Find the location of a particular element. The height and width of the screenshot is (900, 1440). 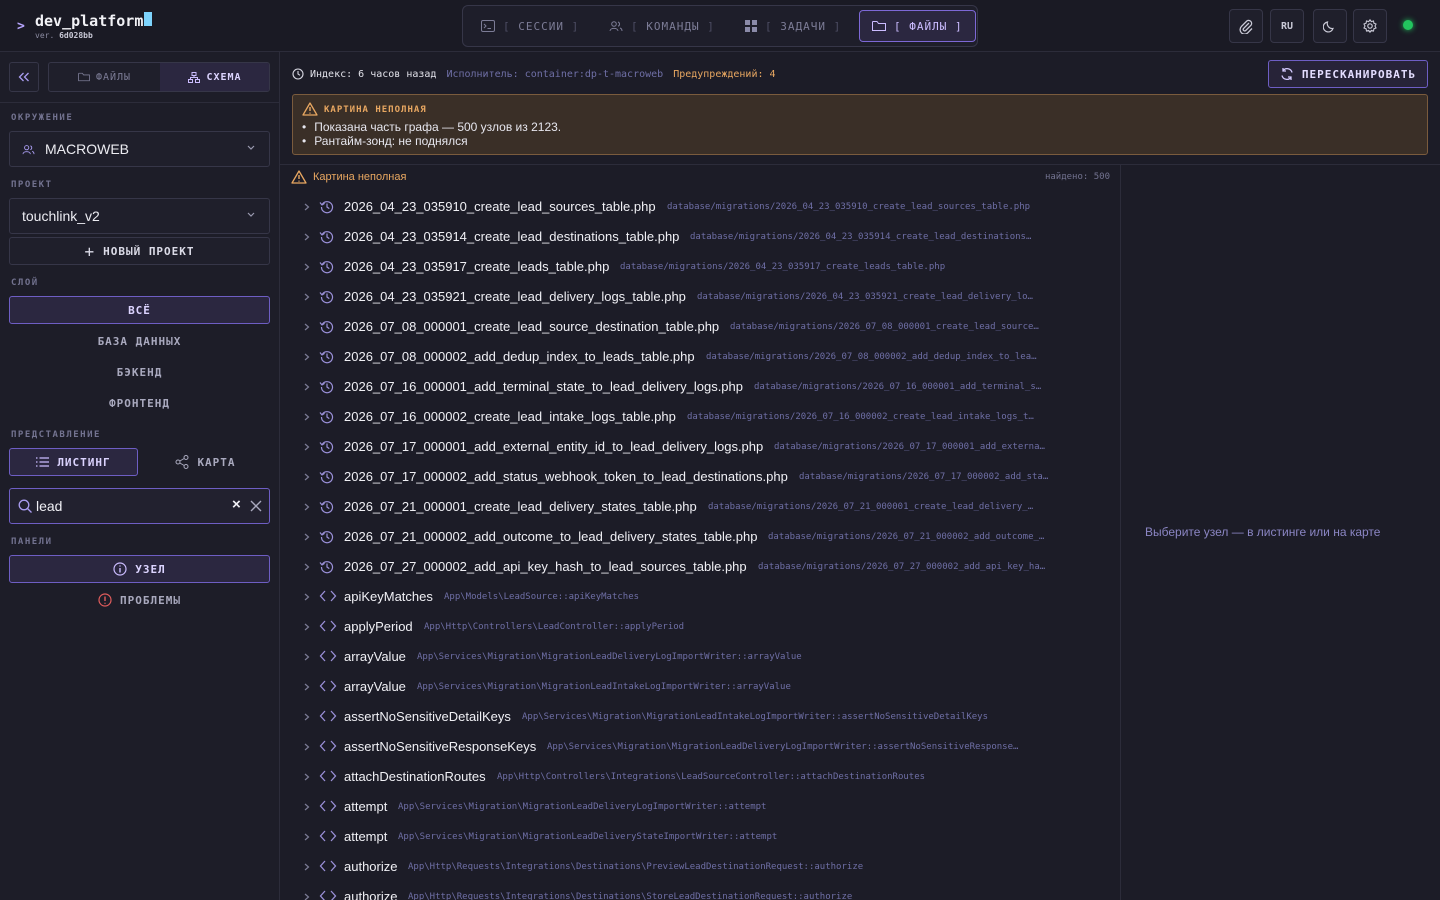

double-chevron-left-icon is located at coordinates (23, 77).